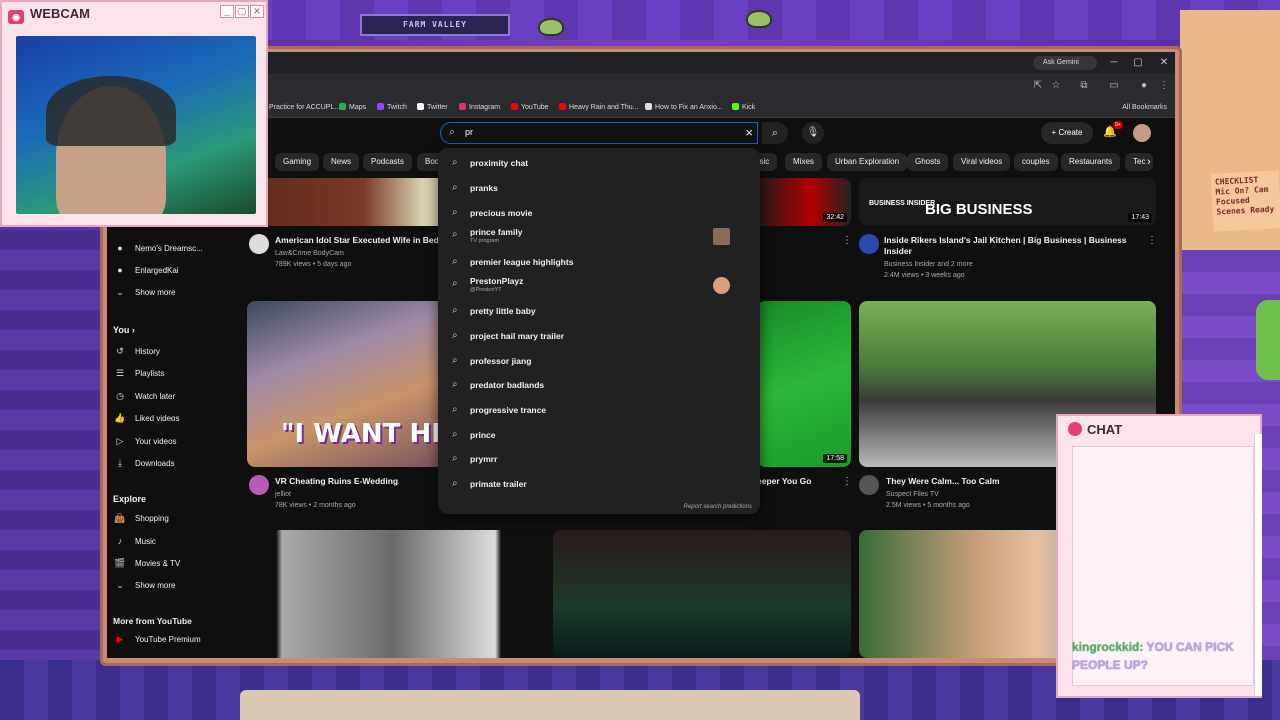 The width and height of the screenshot is (1280, 720). What do you see at coordinates (599, 436) in the screenshot?
I see `suggestion-item: ⌕ prince` at bounding box center [599, 436].